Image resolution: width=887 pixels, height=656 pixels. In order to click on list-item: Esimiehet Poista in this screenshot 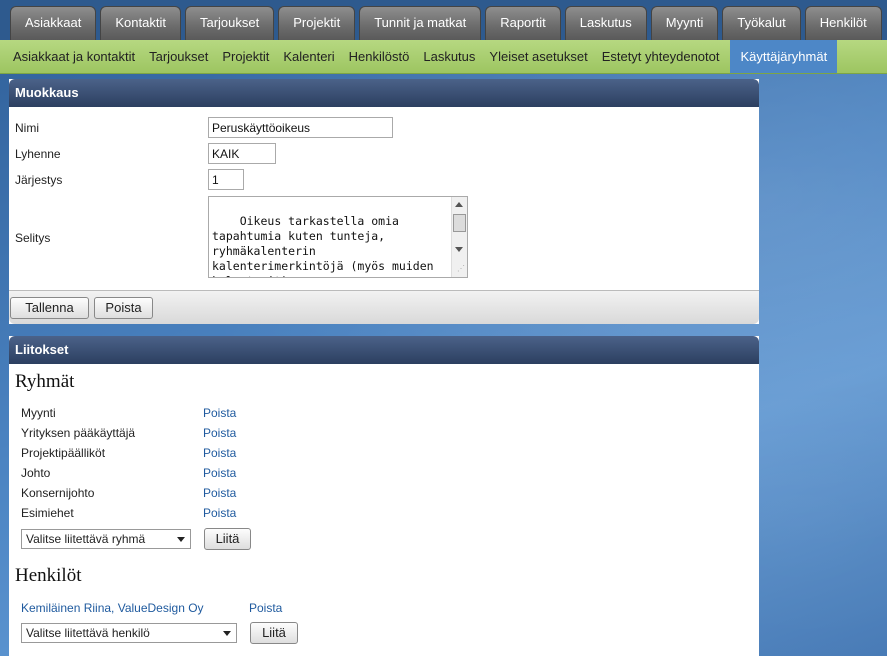, I will do `click(151, 516)`.